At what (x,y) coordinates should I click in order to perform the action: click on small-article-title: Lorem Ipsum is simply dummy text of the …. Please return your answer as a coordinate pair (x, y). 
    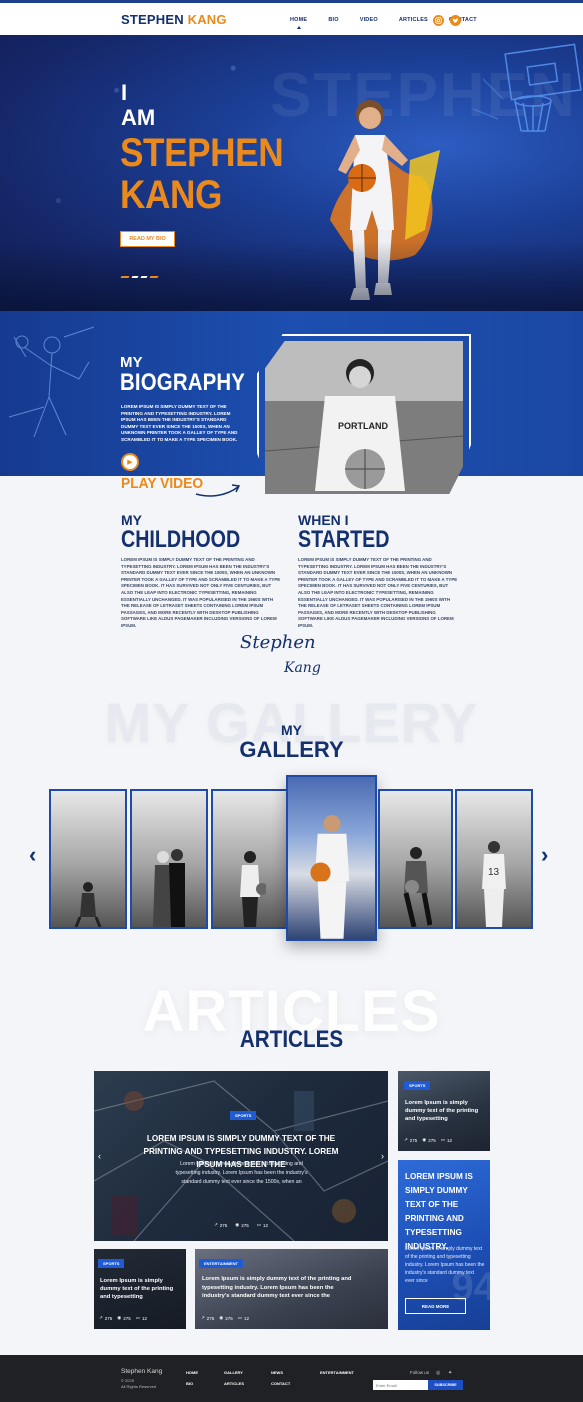
    Looking at the image, I should click on (140, 1289).